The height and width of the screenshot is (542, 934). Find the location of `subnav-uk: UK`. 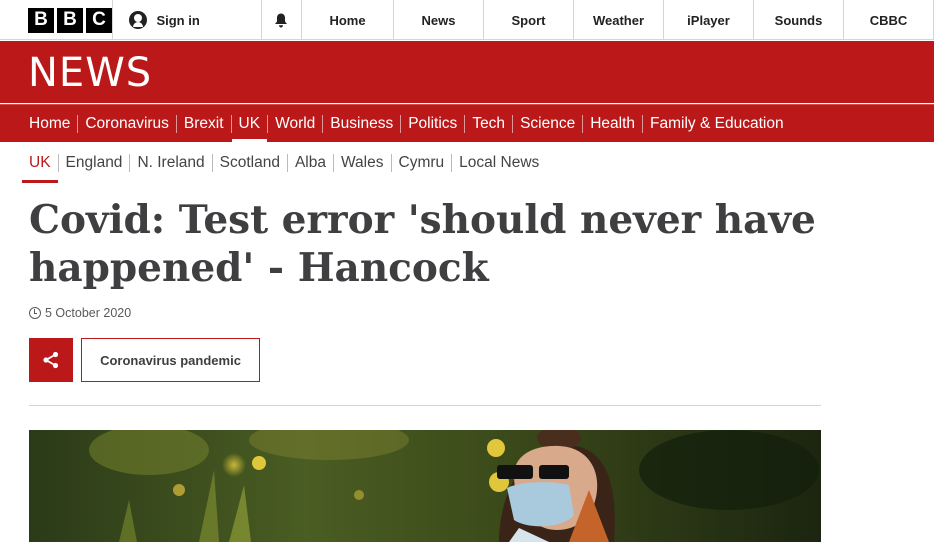

subnav-uk: UK is located at coordinates (40, 168).